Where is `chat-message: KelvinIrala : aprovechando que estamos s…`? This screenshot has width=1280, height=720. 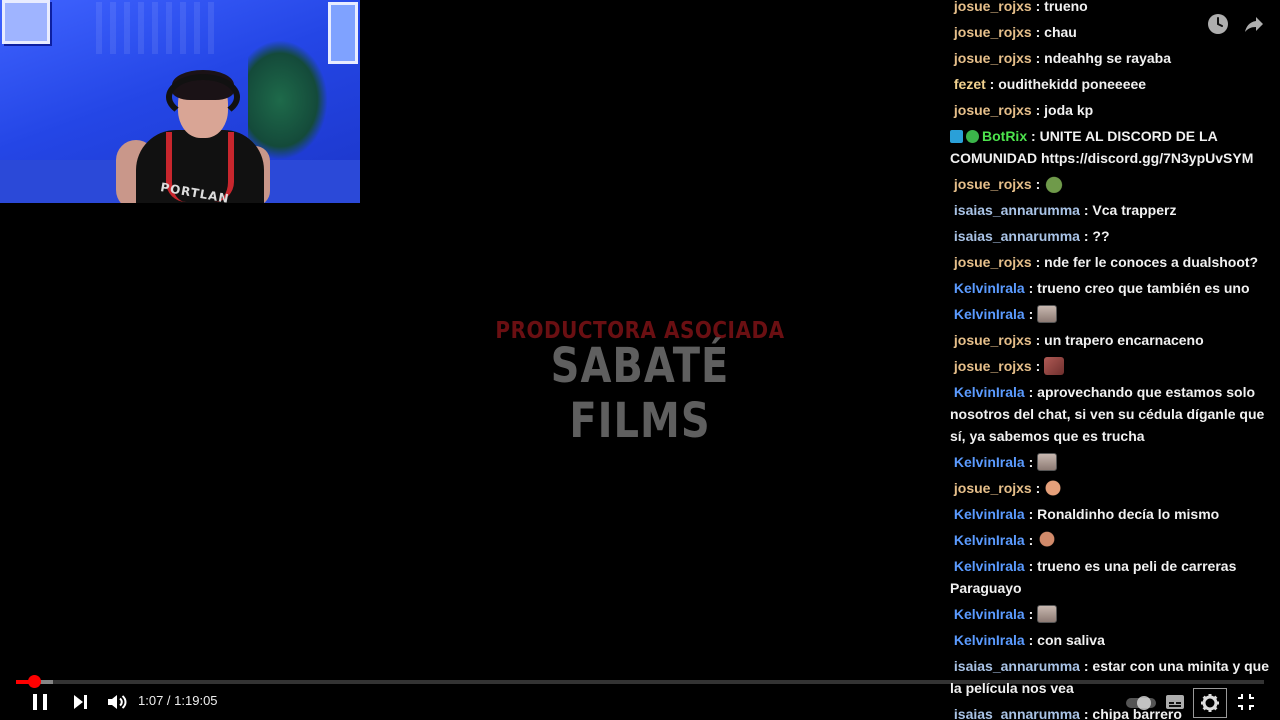 chat-message: KelvinIrala : aprovechando que estamos s… is located at coordinates (1107, 414).